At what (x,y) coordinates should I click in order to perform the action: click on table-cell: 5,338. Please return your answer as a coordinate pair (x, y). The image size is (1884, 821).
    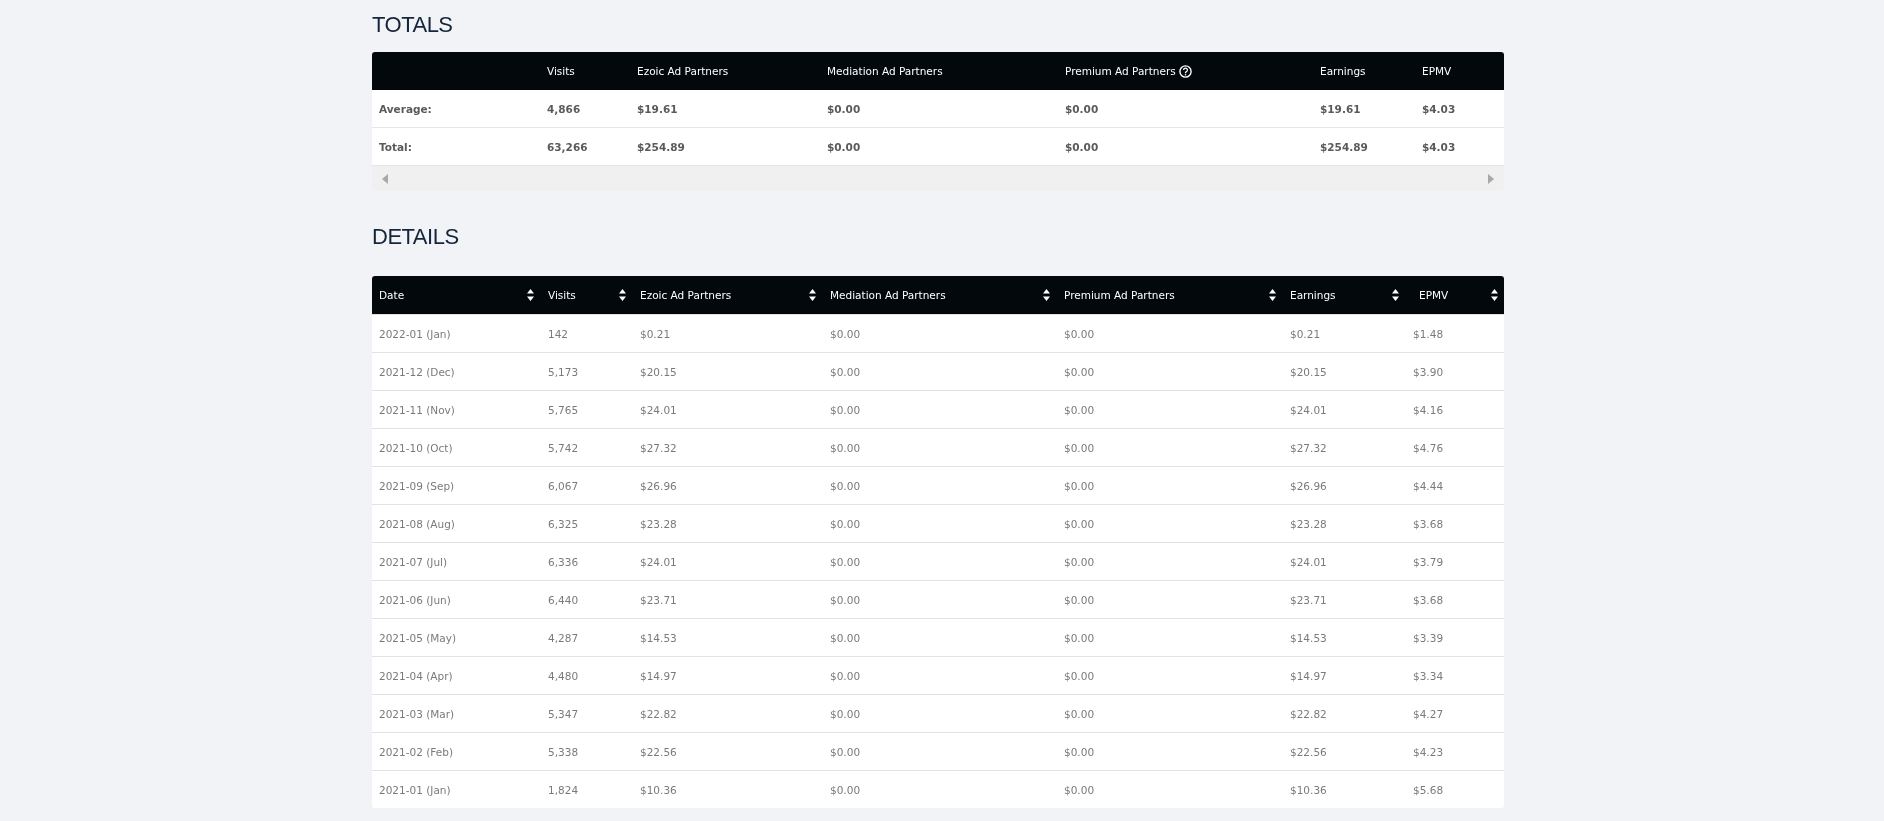
    Looking at the image, I should click on (563, 751).